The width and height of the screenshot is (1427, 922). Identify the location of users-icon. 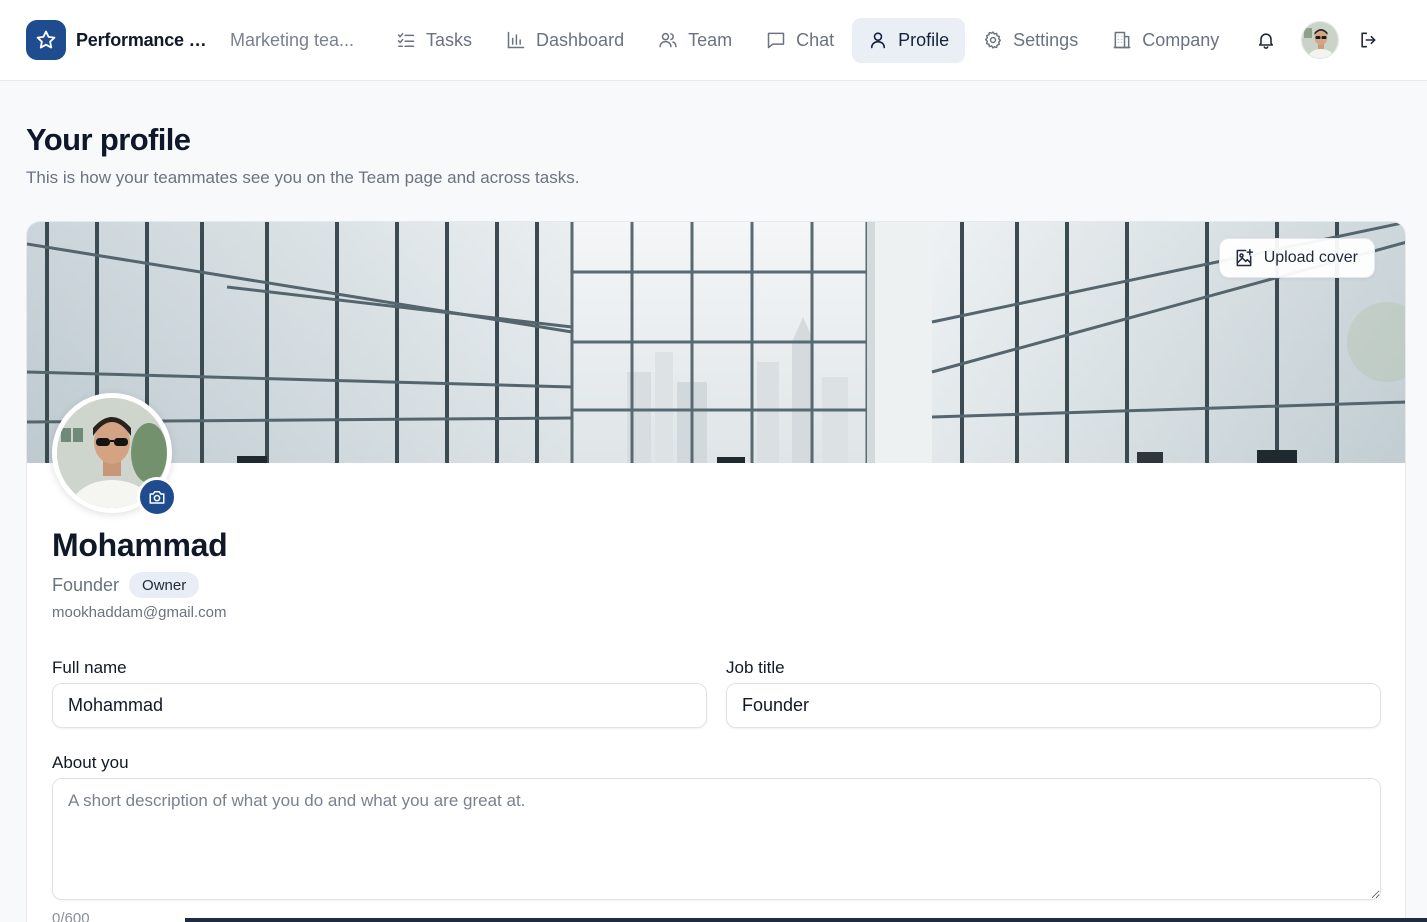
(668, 40).